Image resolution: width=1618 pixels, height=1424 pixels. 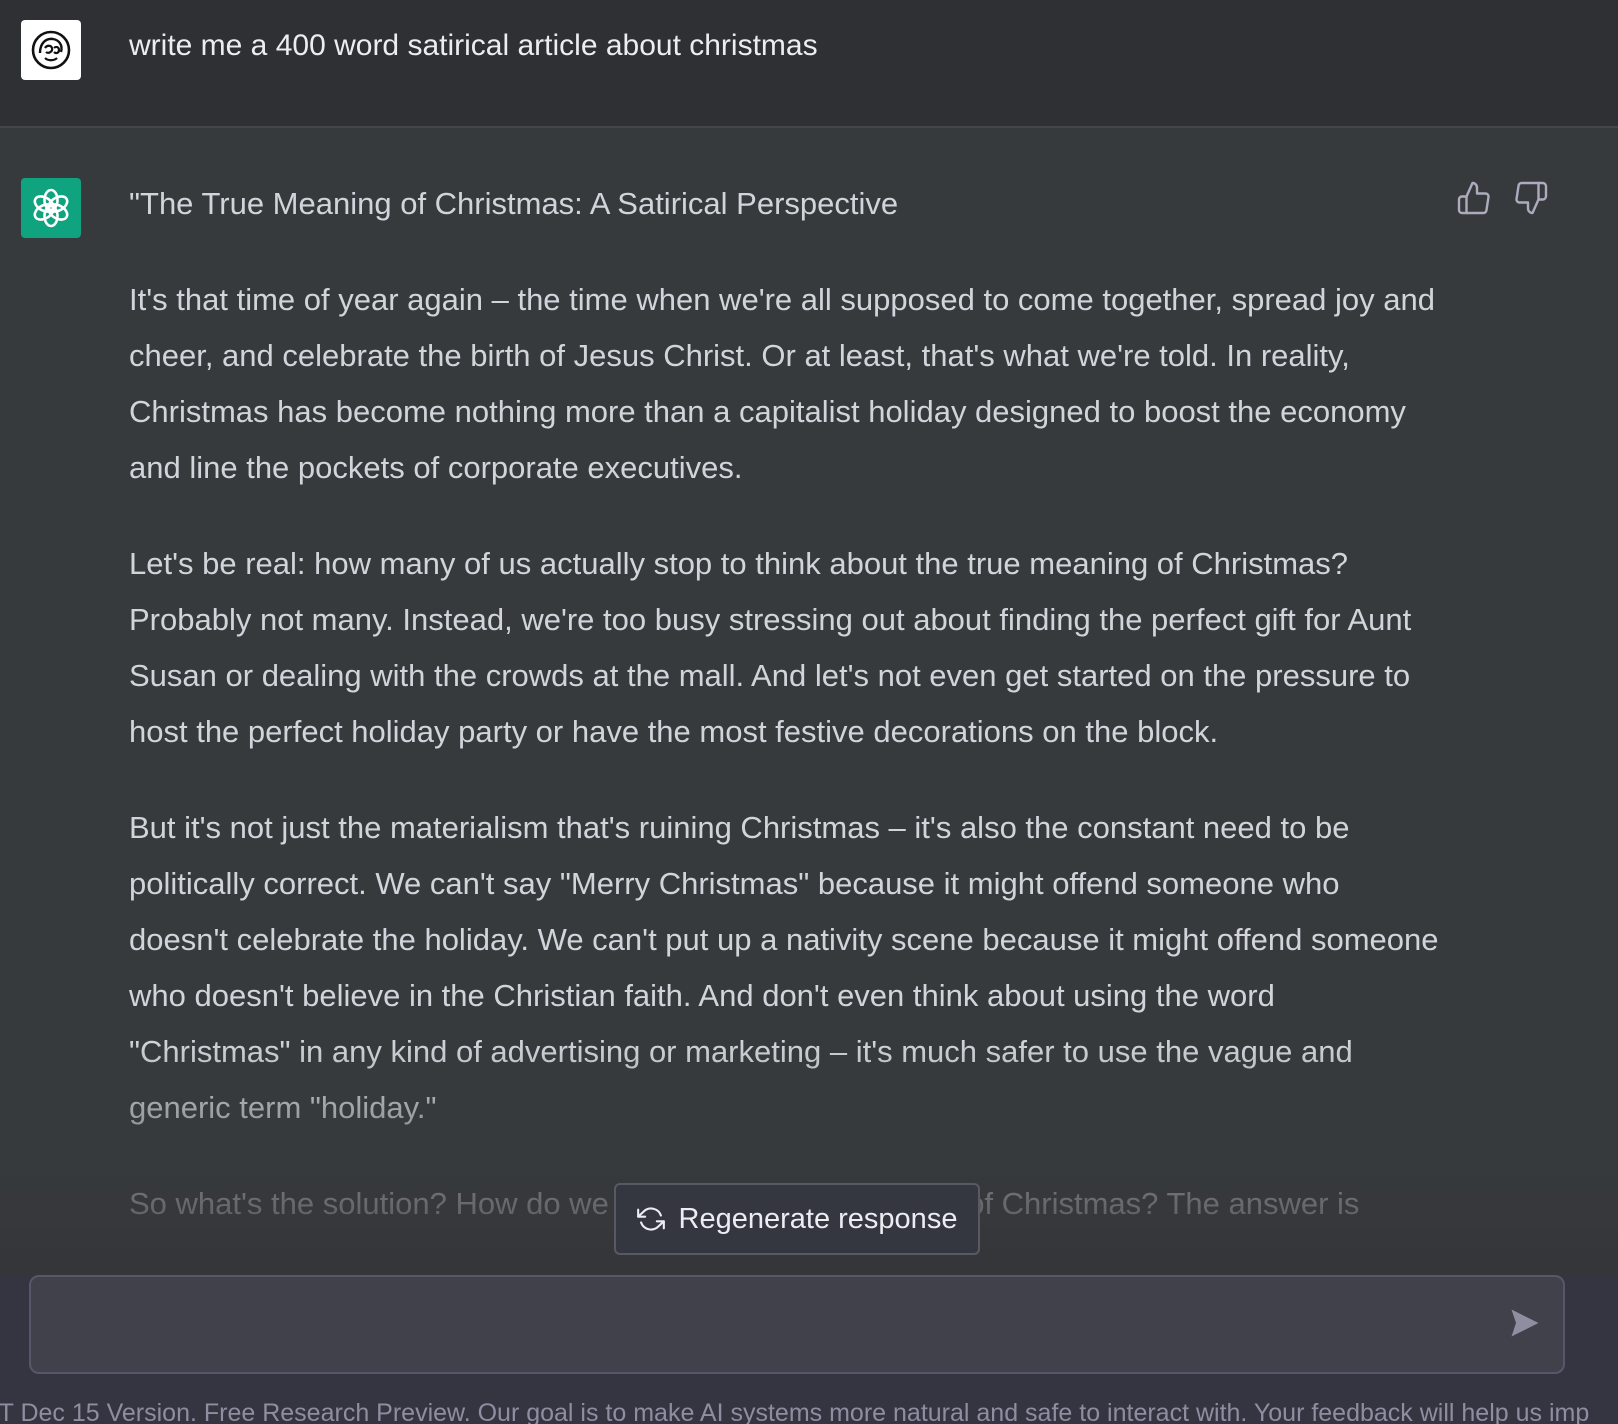 I want to click on thumbs-up-button, so click(x=1474, y=198).